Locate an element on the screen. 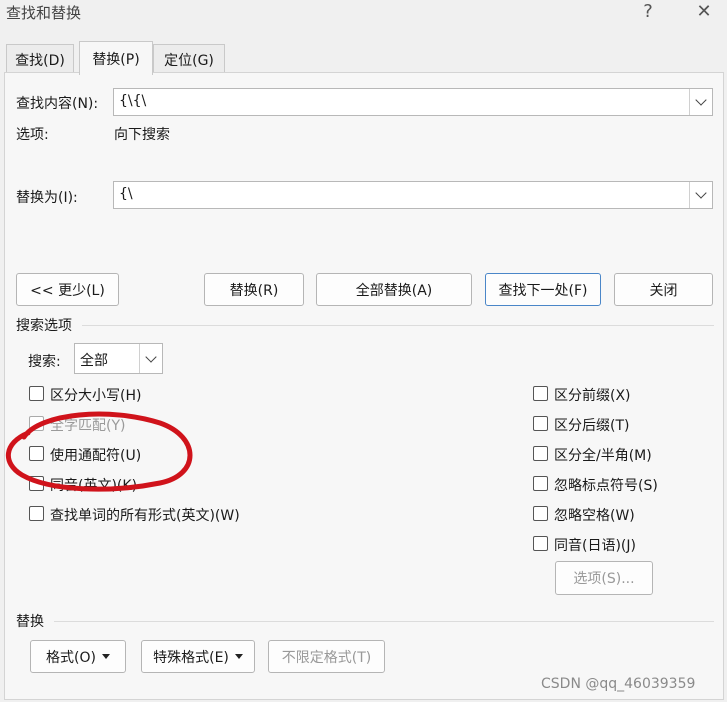 This screenshot has width=727, height=702. less-button-label: << 更少(L) is located at coordinates (67, 290).